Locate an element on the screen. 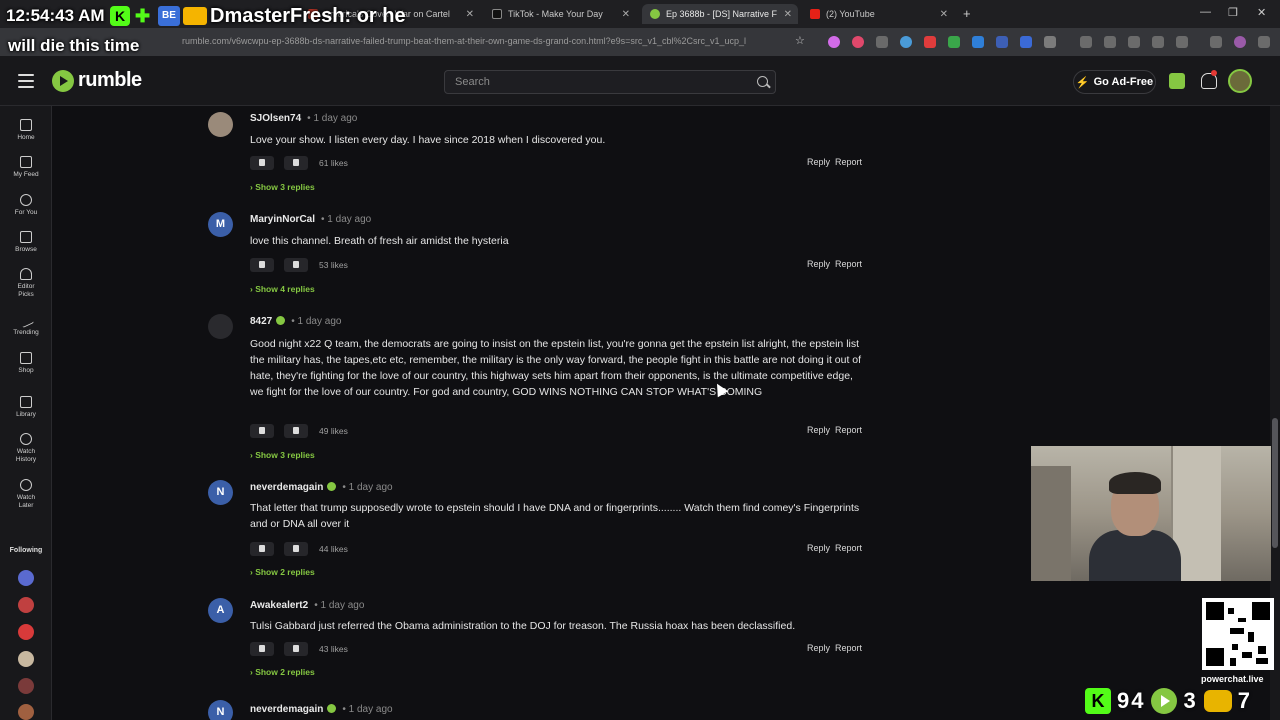 The image size is (1280, 720). profile-avatar is located at coordinates (1240, 42).